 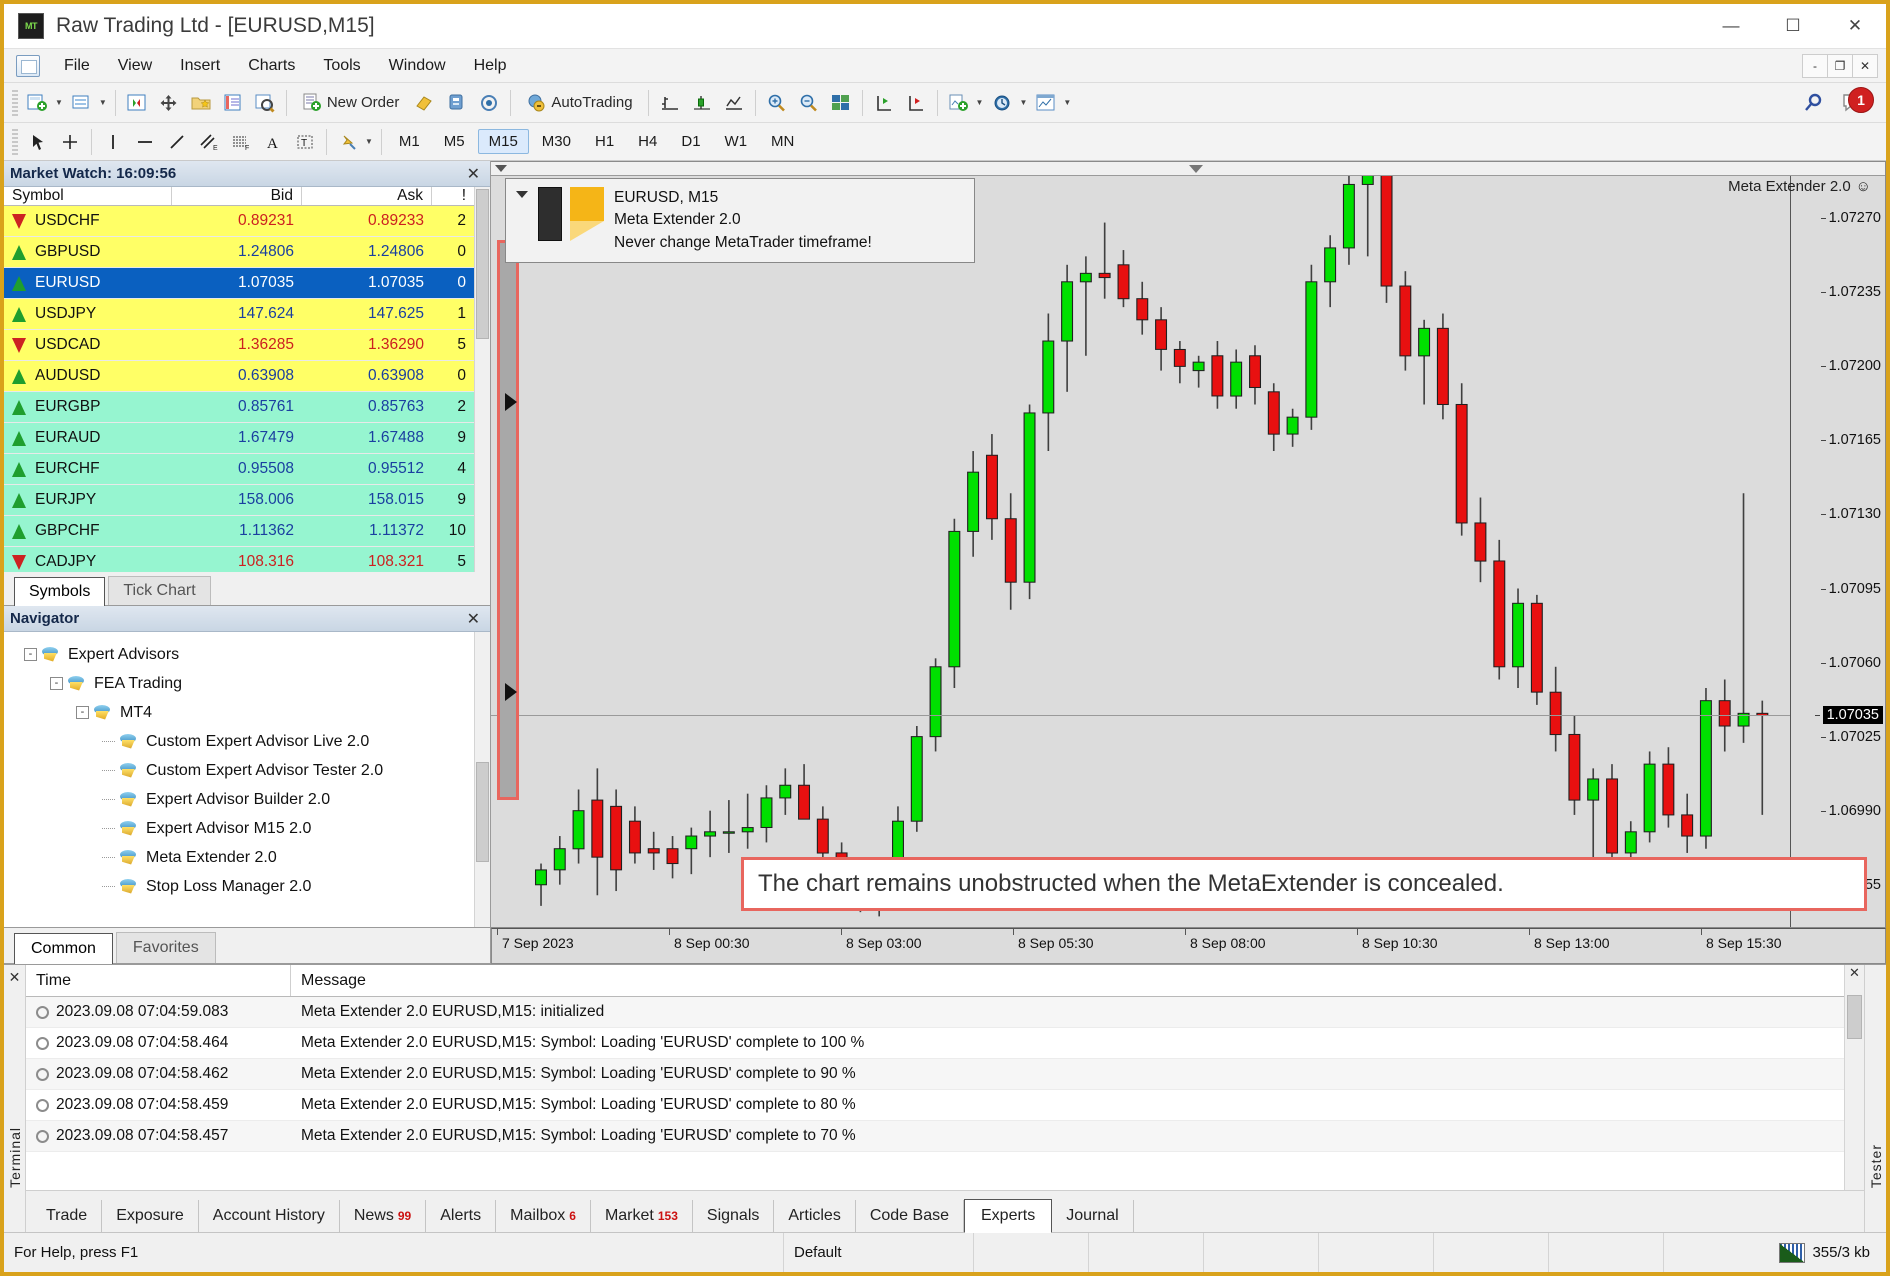 I want to click on add-indicator-icon, so click(x=959, y=103).